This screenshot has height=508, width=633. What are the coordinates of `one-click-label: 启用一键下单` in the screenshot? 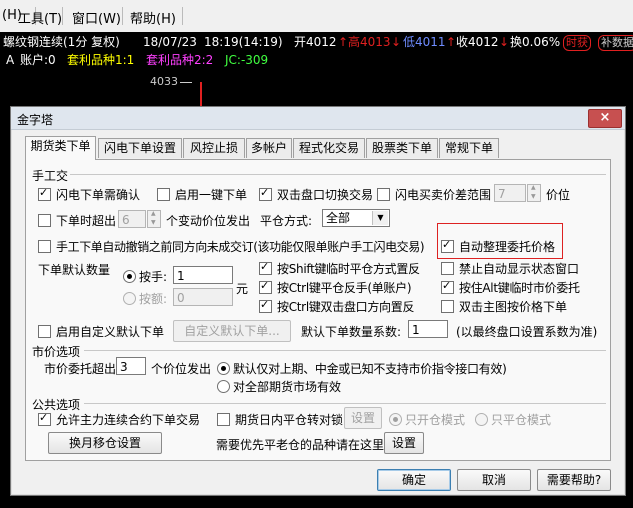 It's located at (211, 195).